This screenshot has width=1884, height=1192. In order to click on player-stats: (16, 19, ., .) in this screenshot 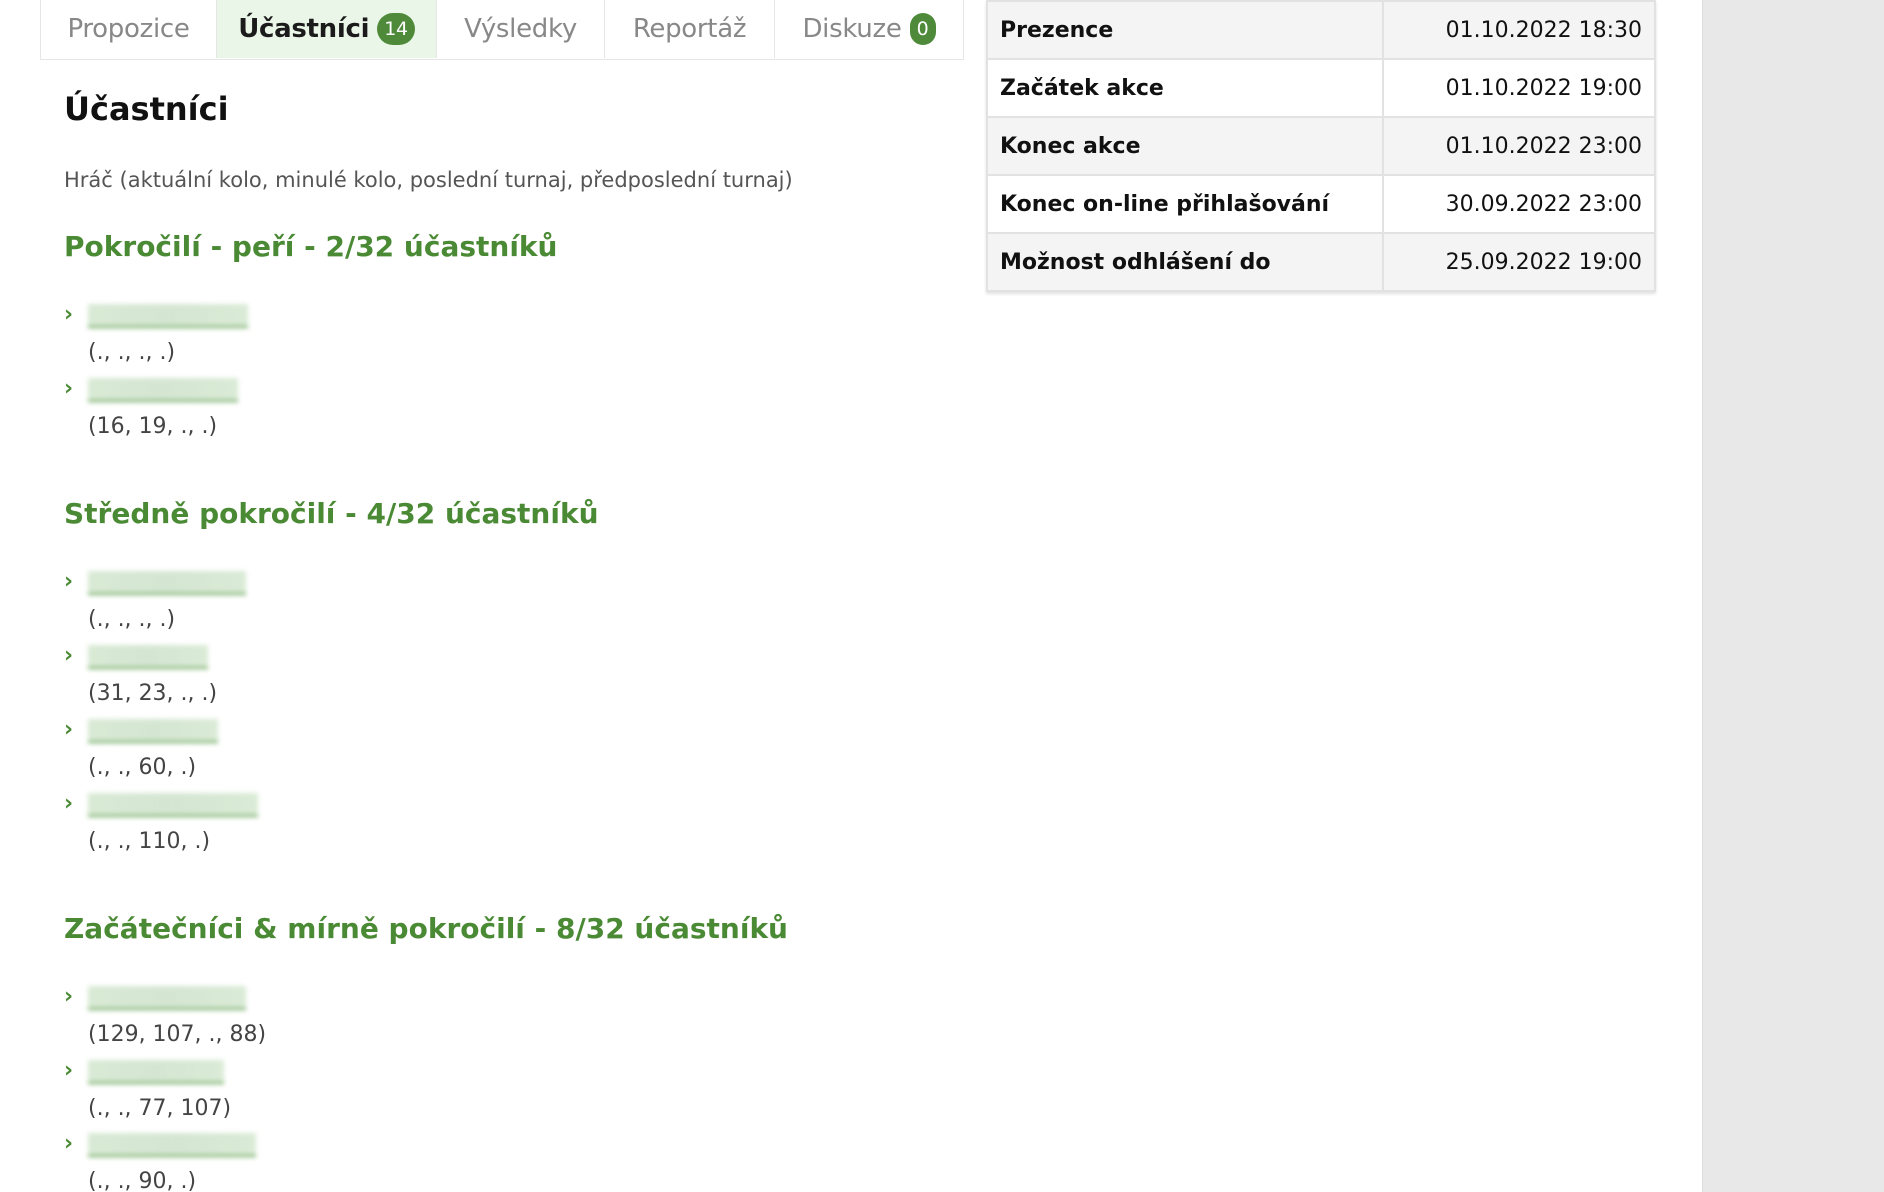, I will do `click(153, 426)`.